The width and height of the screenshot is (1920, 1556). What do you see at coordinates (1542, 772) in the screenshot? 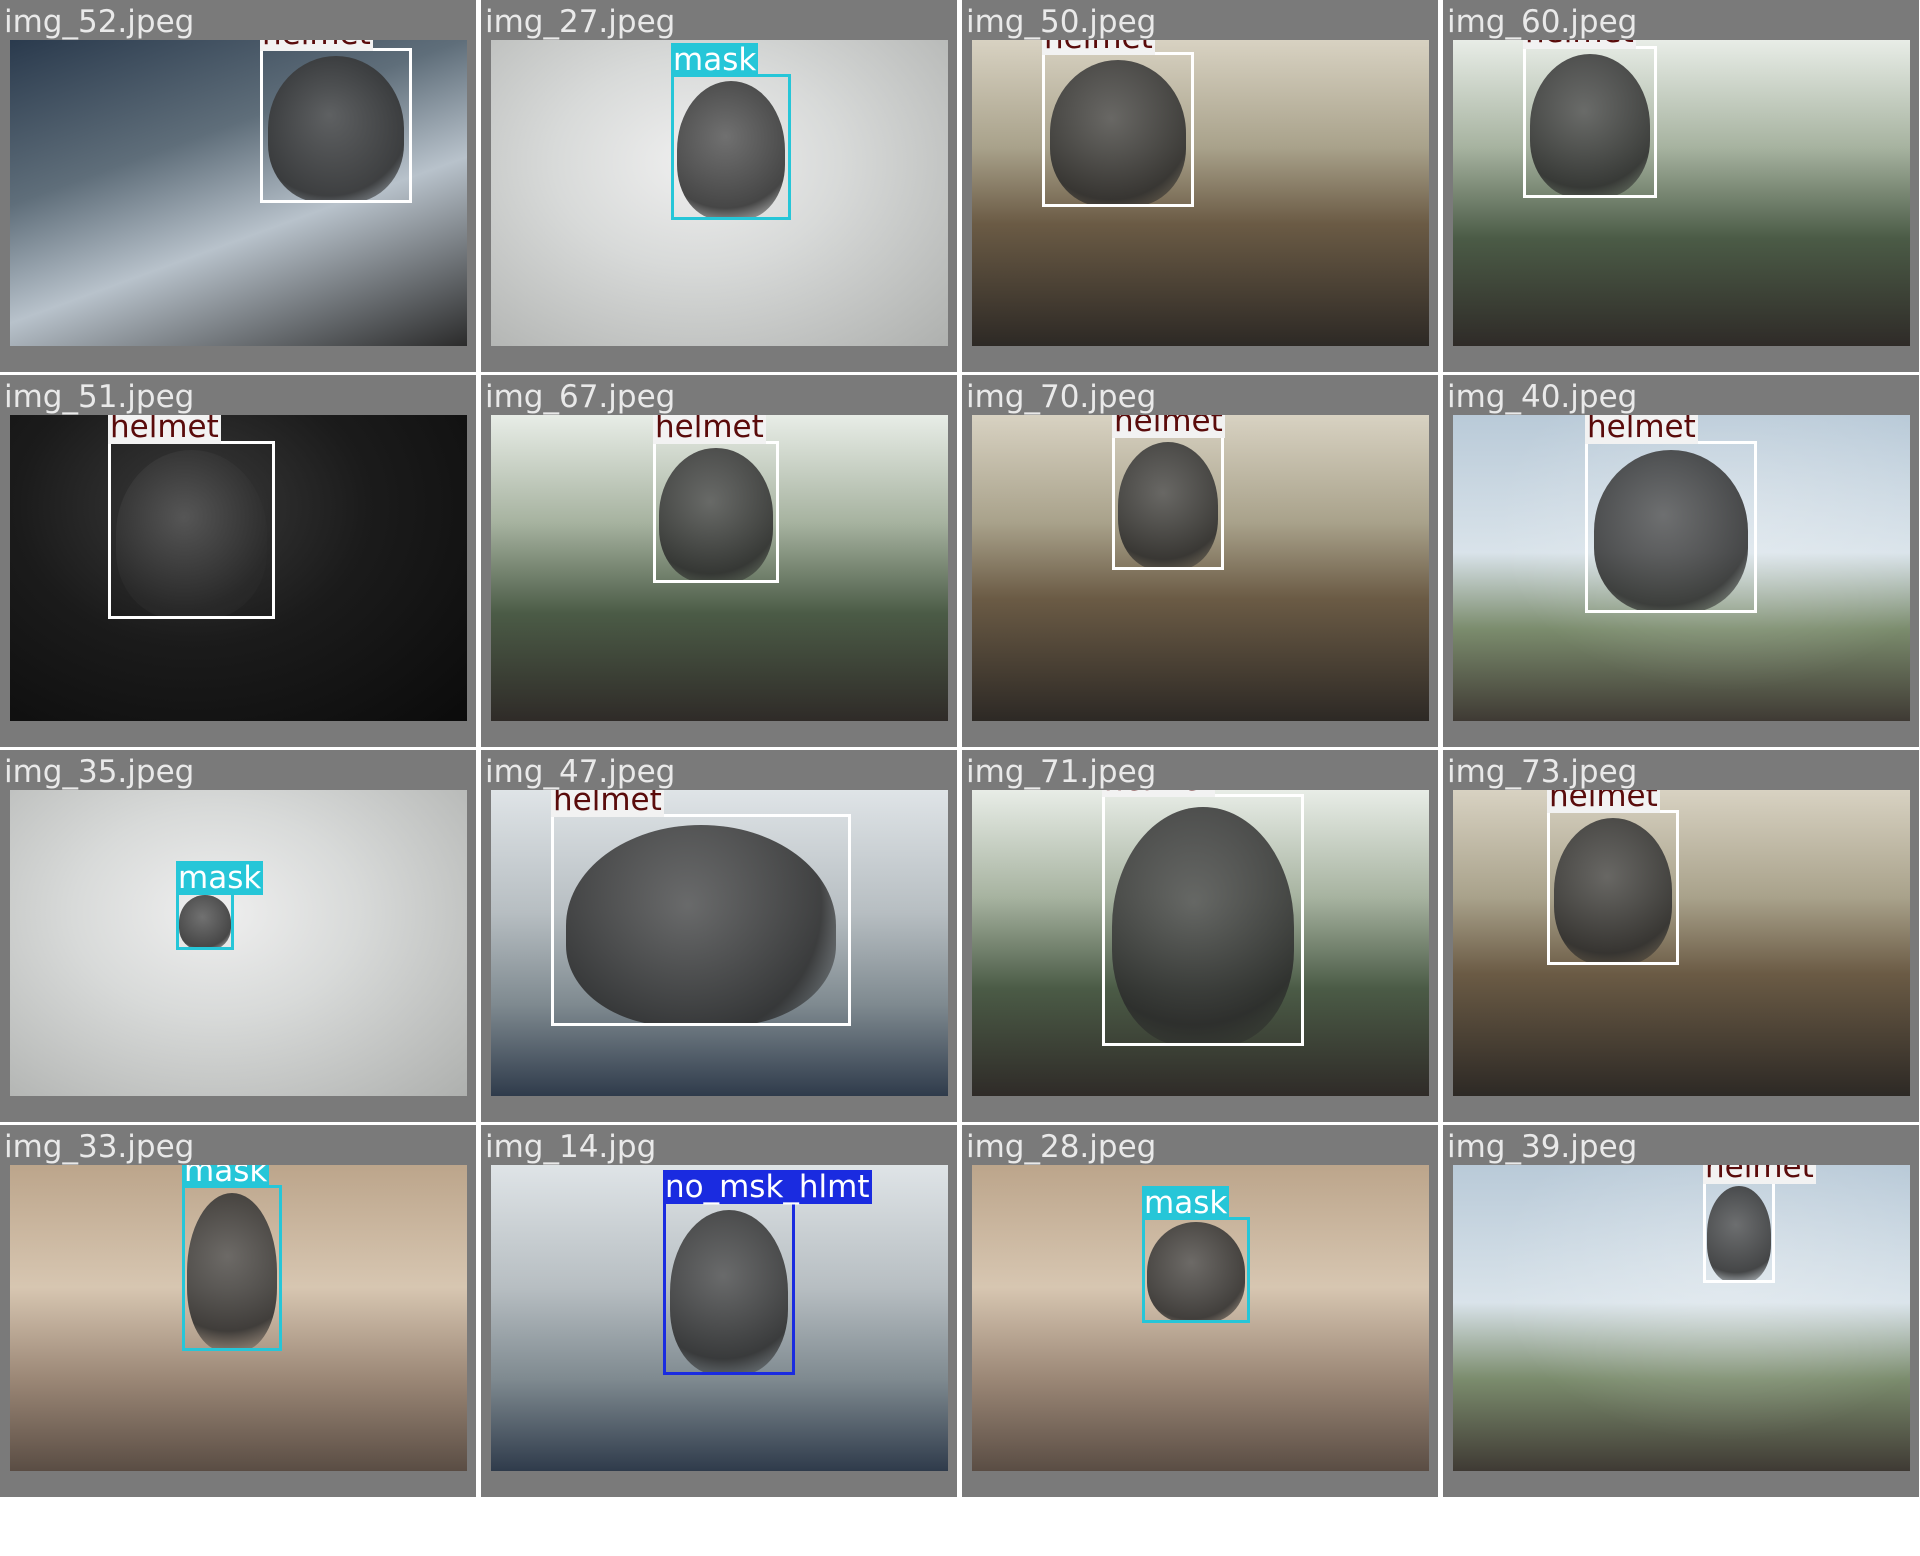
I see `image-filename: img_73.jpeg` at bounding box center [1542, 772].